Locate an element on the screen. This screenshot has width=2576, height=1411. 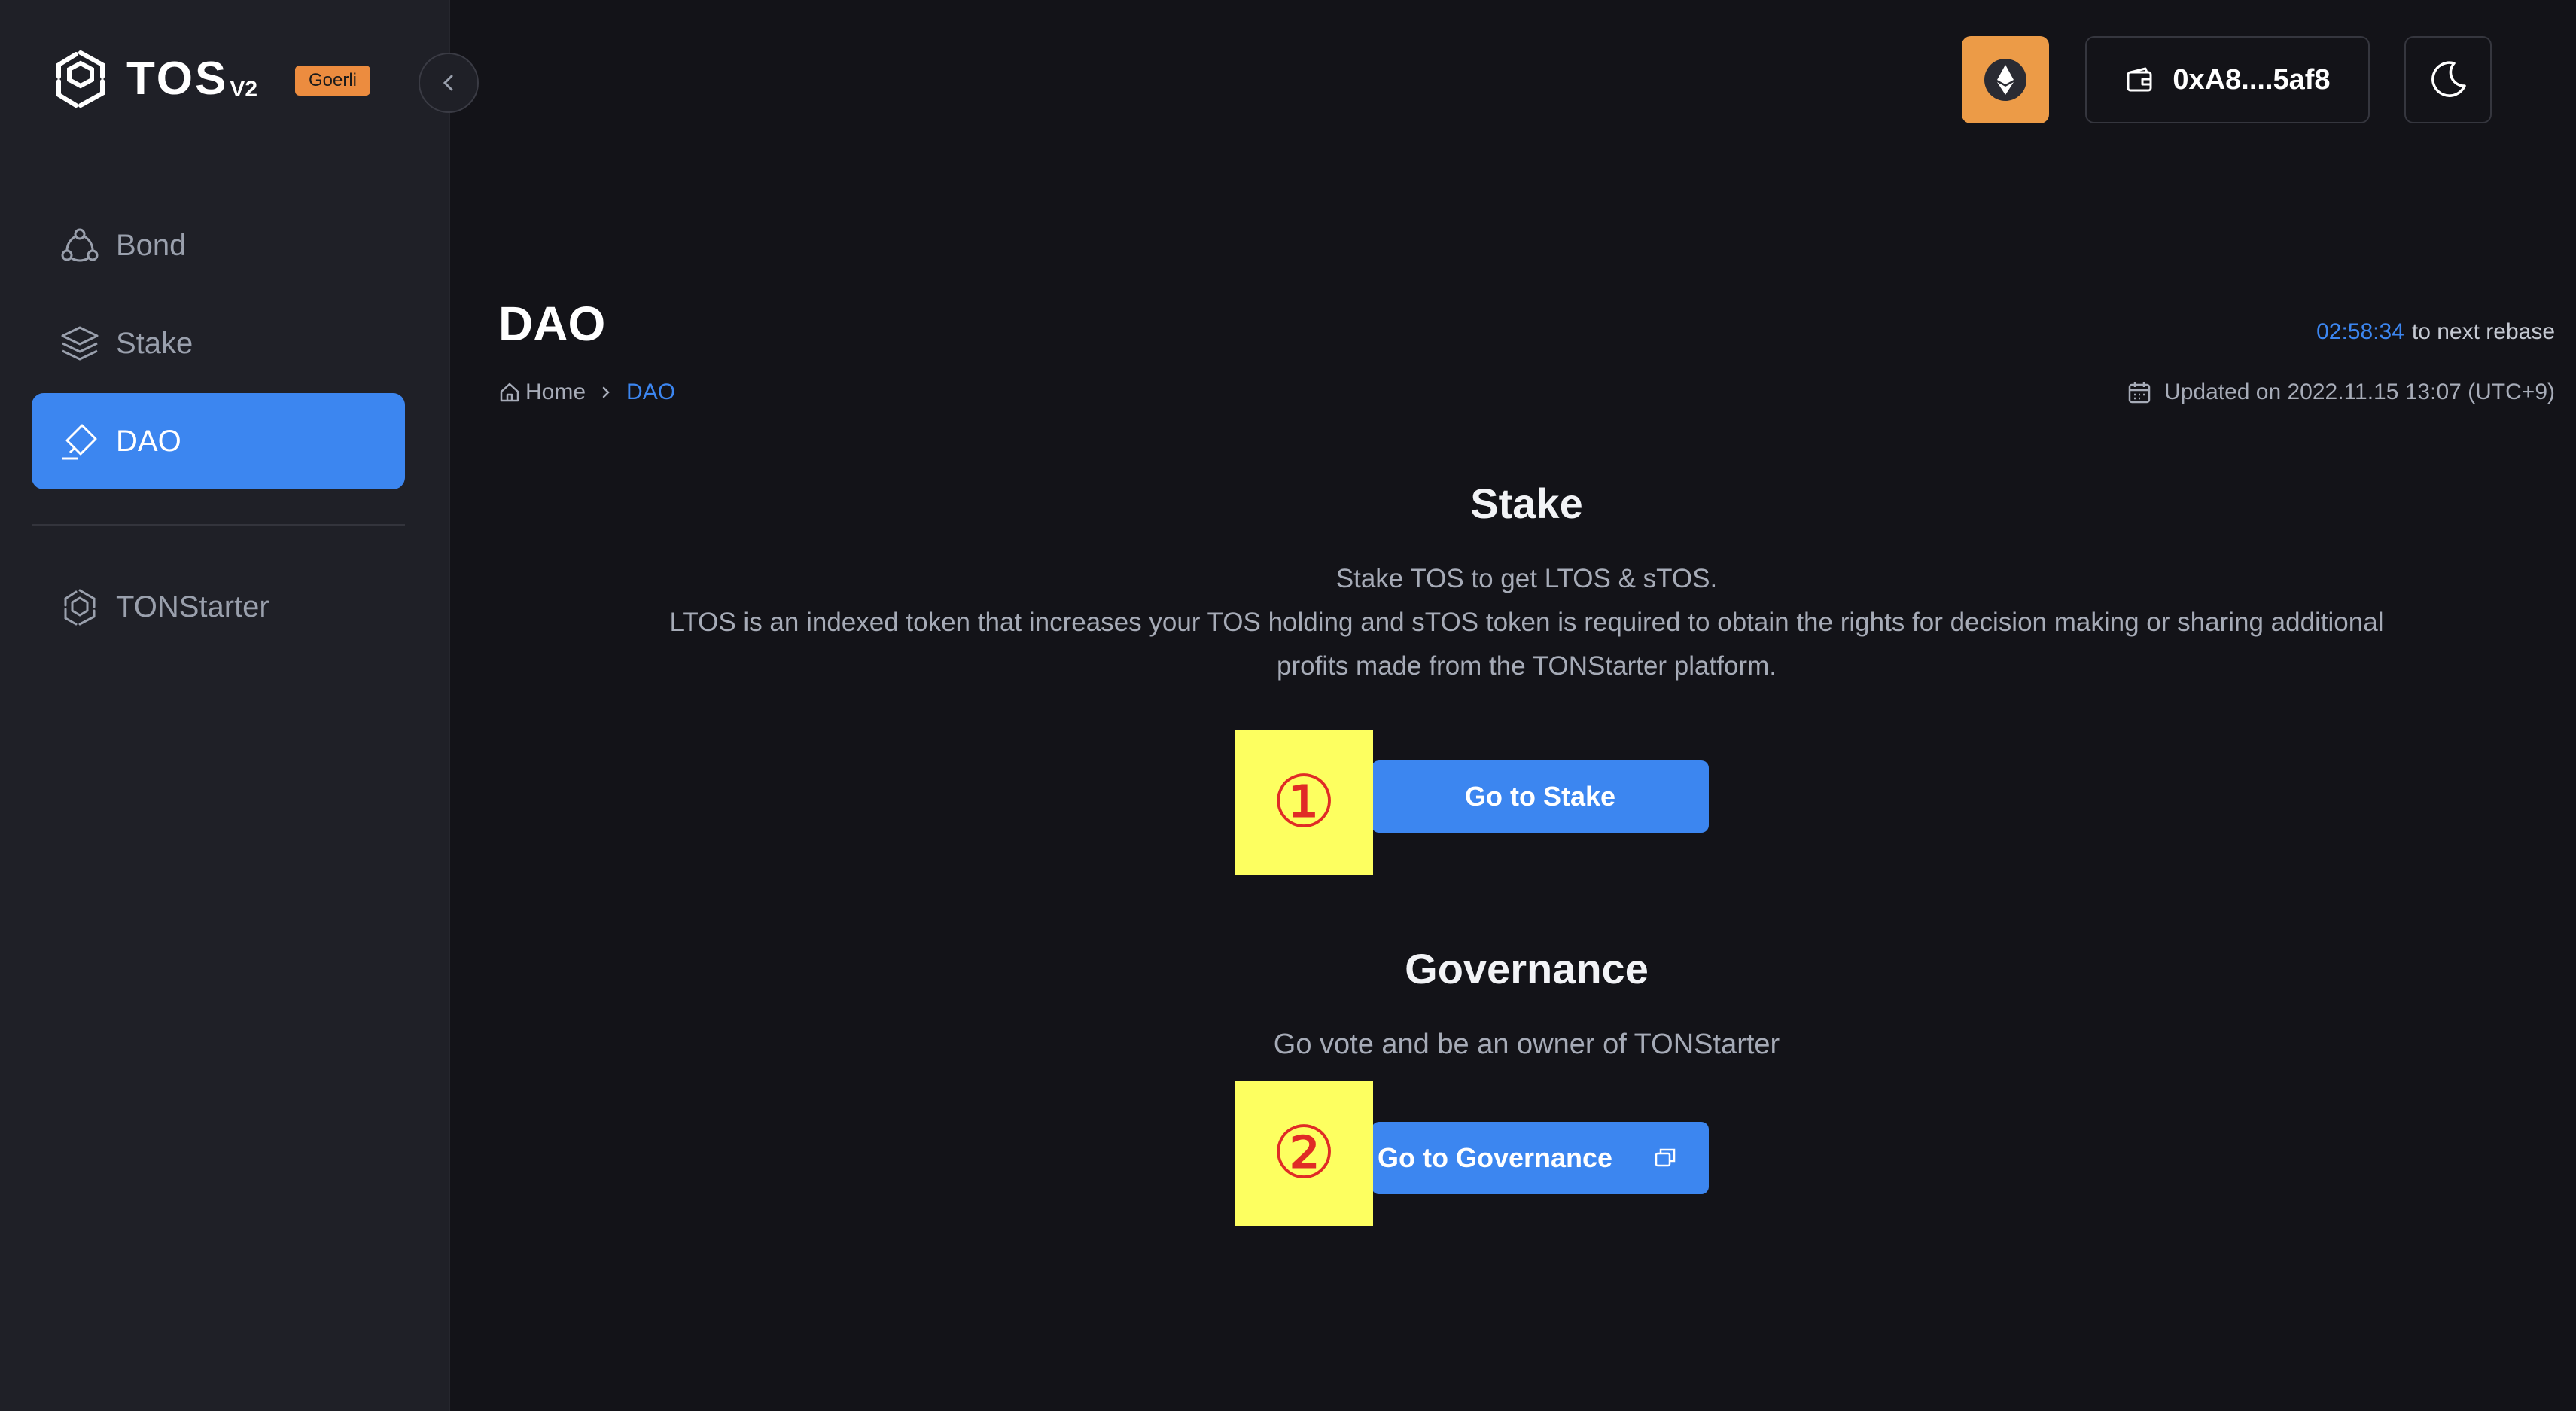
go-to-governance-button: Go to Governance is located at coordinates (1541, 1158).